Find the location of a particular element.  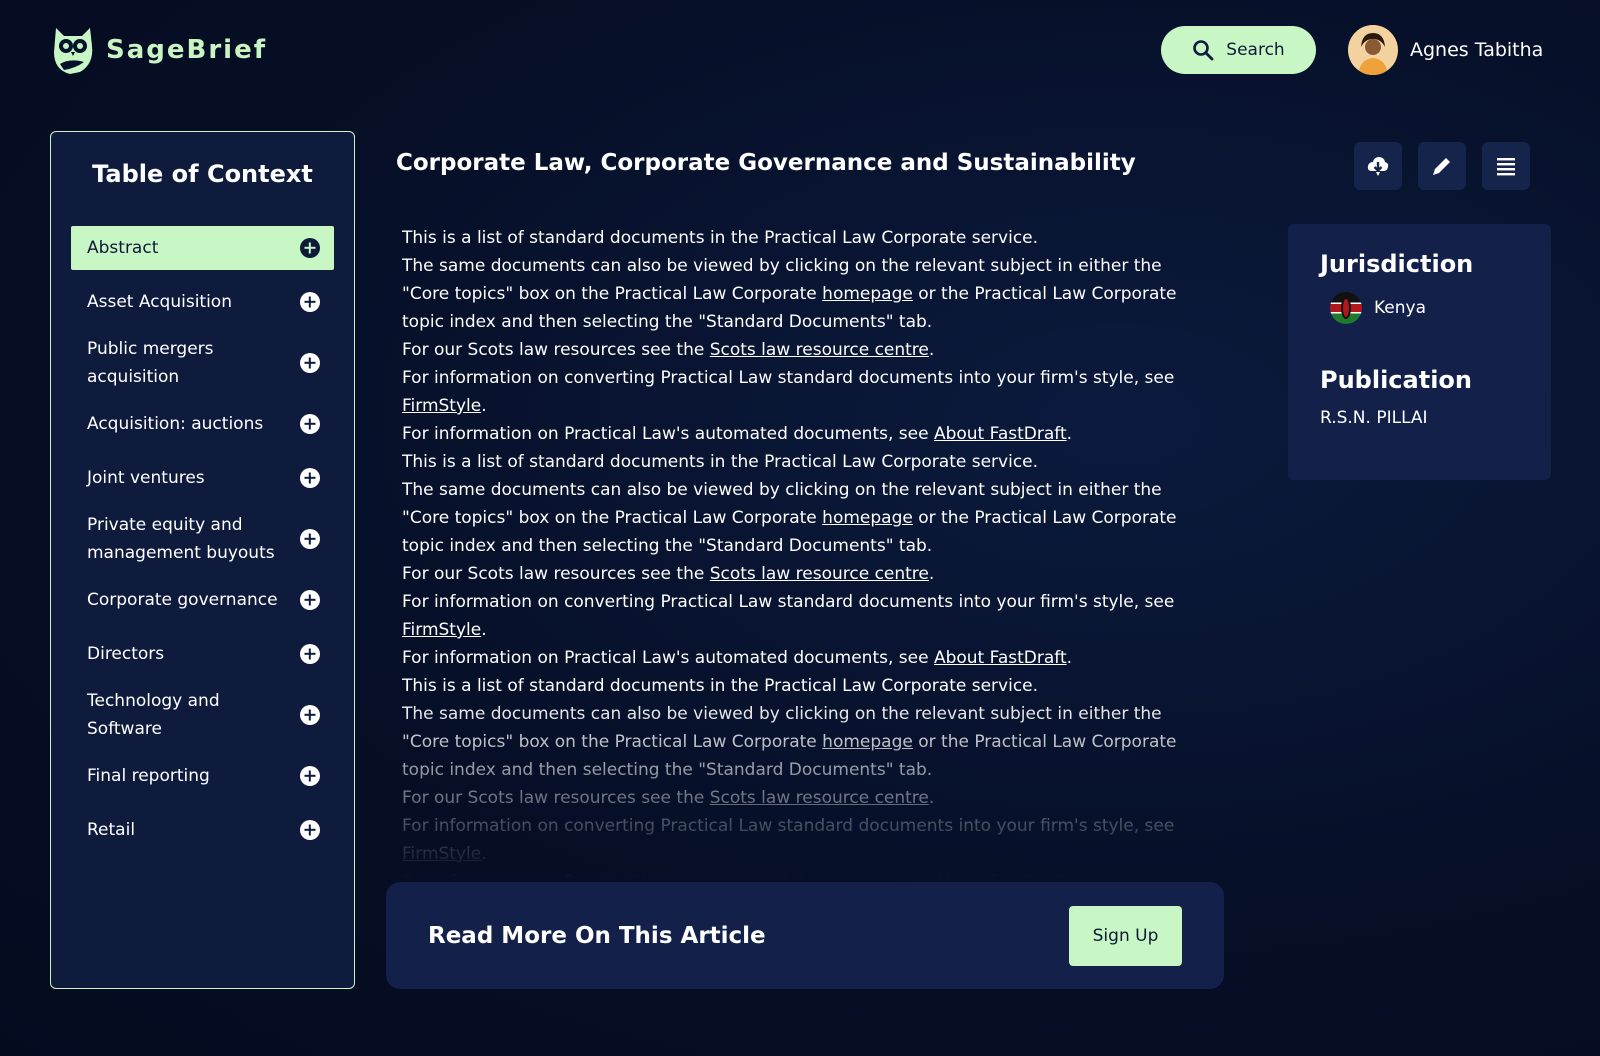

toc-item-abstract: Abstract is located at coordinates (202, 248).